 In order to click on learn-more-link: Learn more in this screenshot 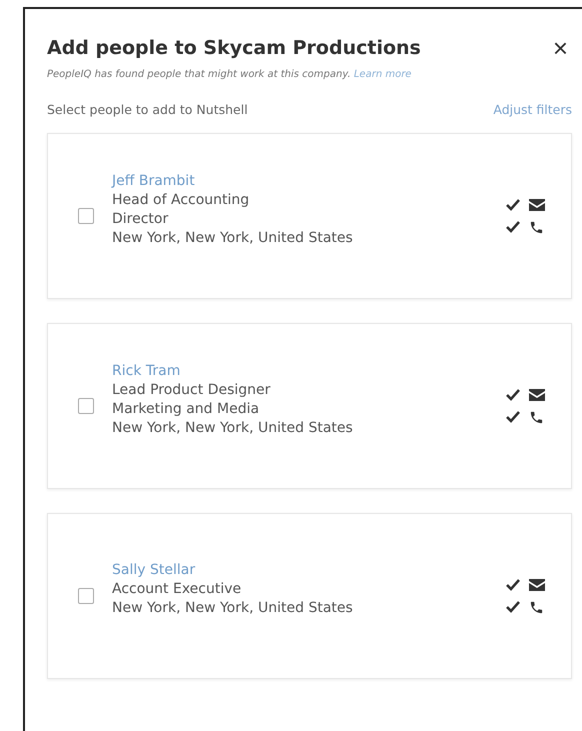, I will do `click(383, 74)`.